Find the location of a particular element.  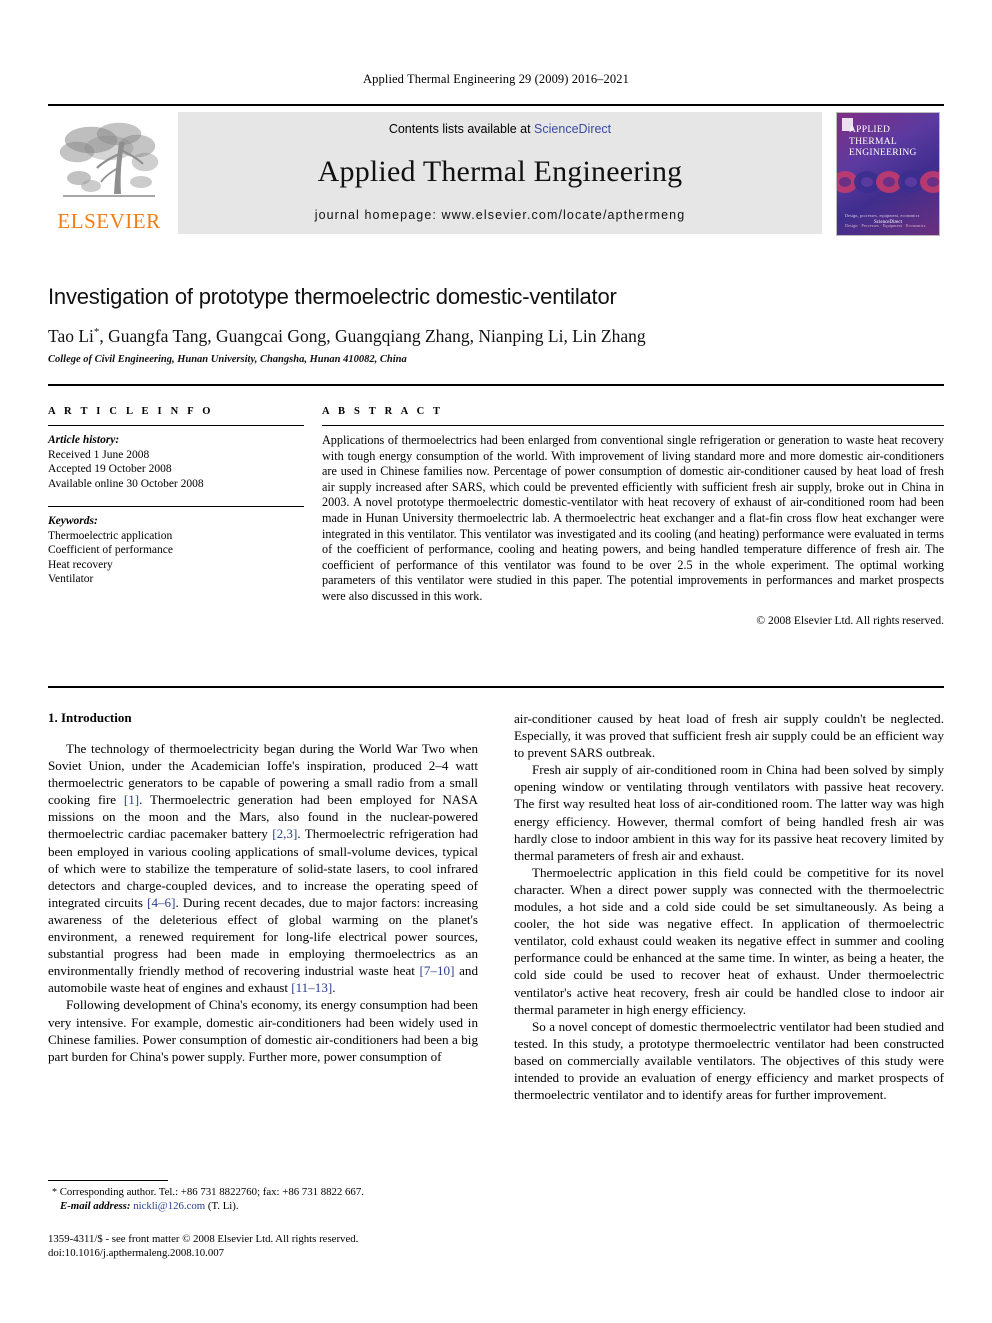

email-owner: (T. Li). is located at coordinates (223, 1205).